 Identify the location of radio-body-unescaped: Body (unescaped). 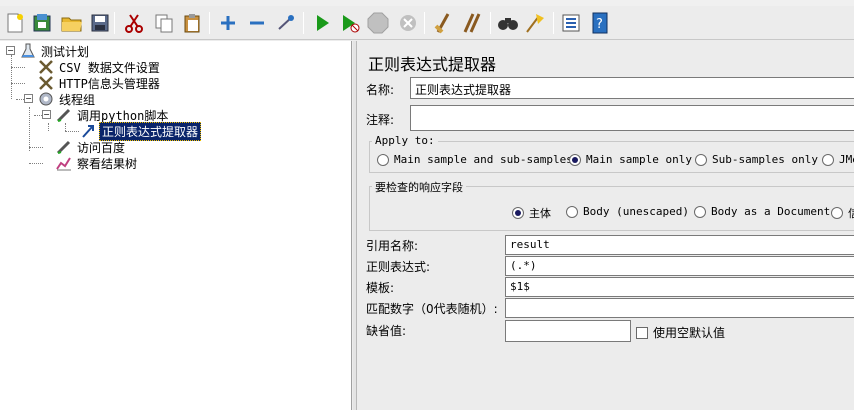
(627, 211).